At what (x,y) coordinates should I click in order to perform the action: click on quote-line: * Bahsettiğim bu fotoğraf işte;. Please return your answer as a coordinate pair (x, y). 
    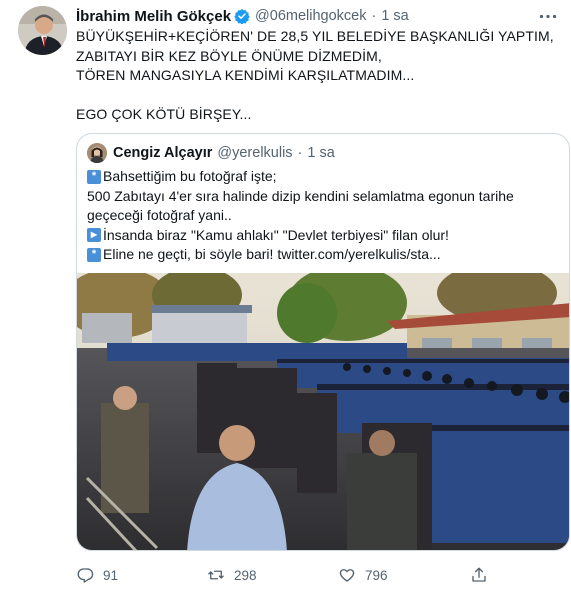
    Looking at the image, I should click on (324, 177).